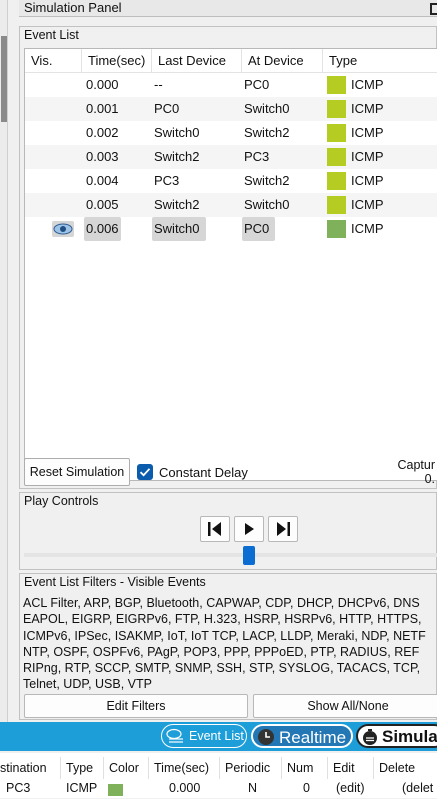 This screenshot has height=799, width=437. I want to click on pdu-col-edit: Edit, so click(351, 768).